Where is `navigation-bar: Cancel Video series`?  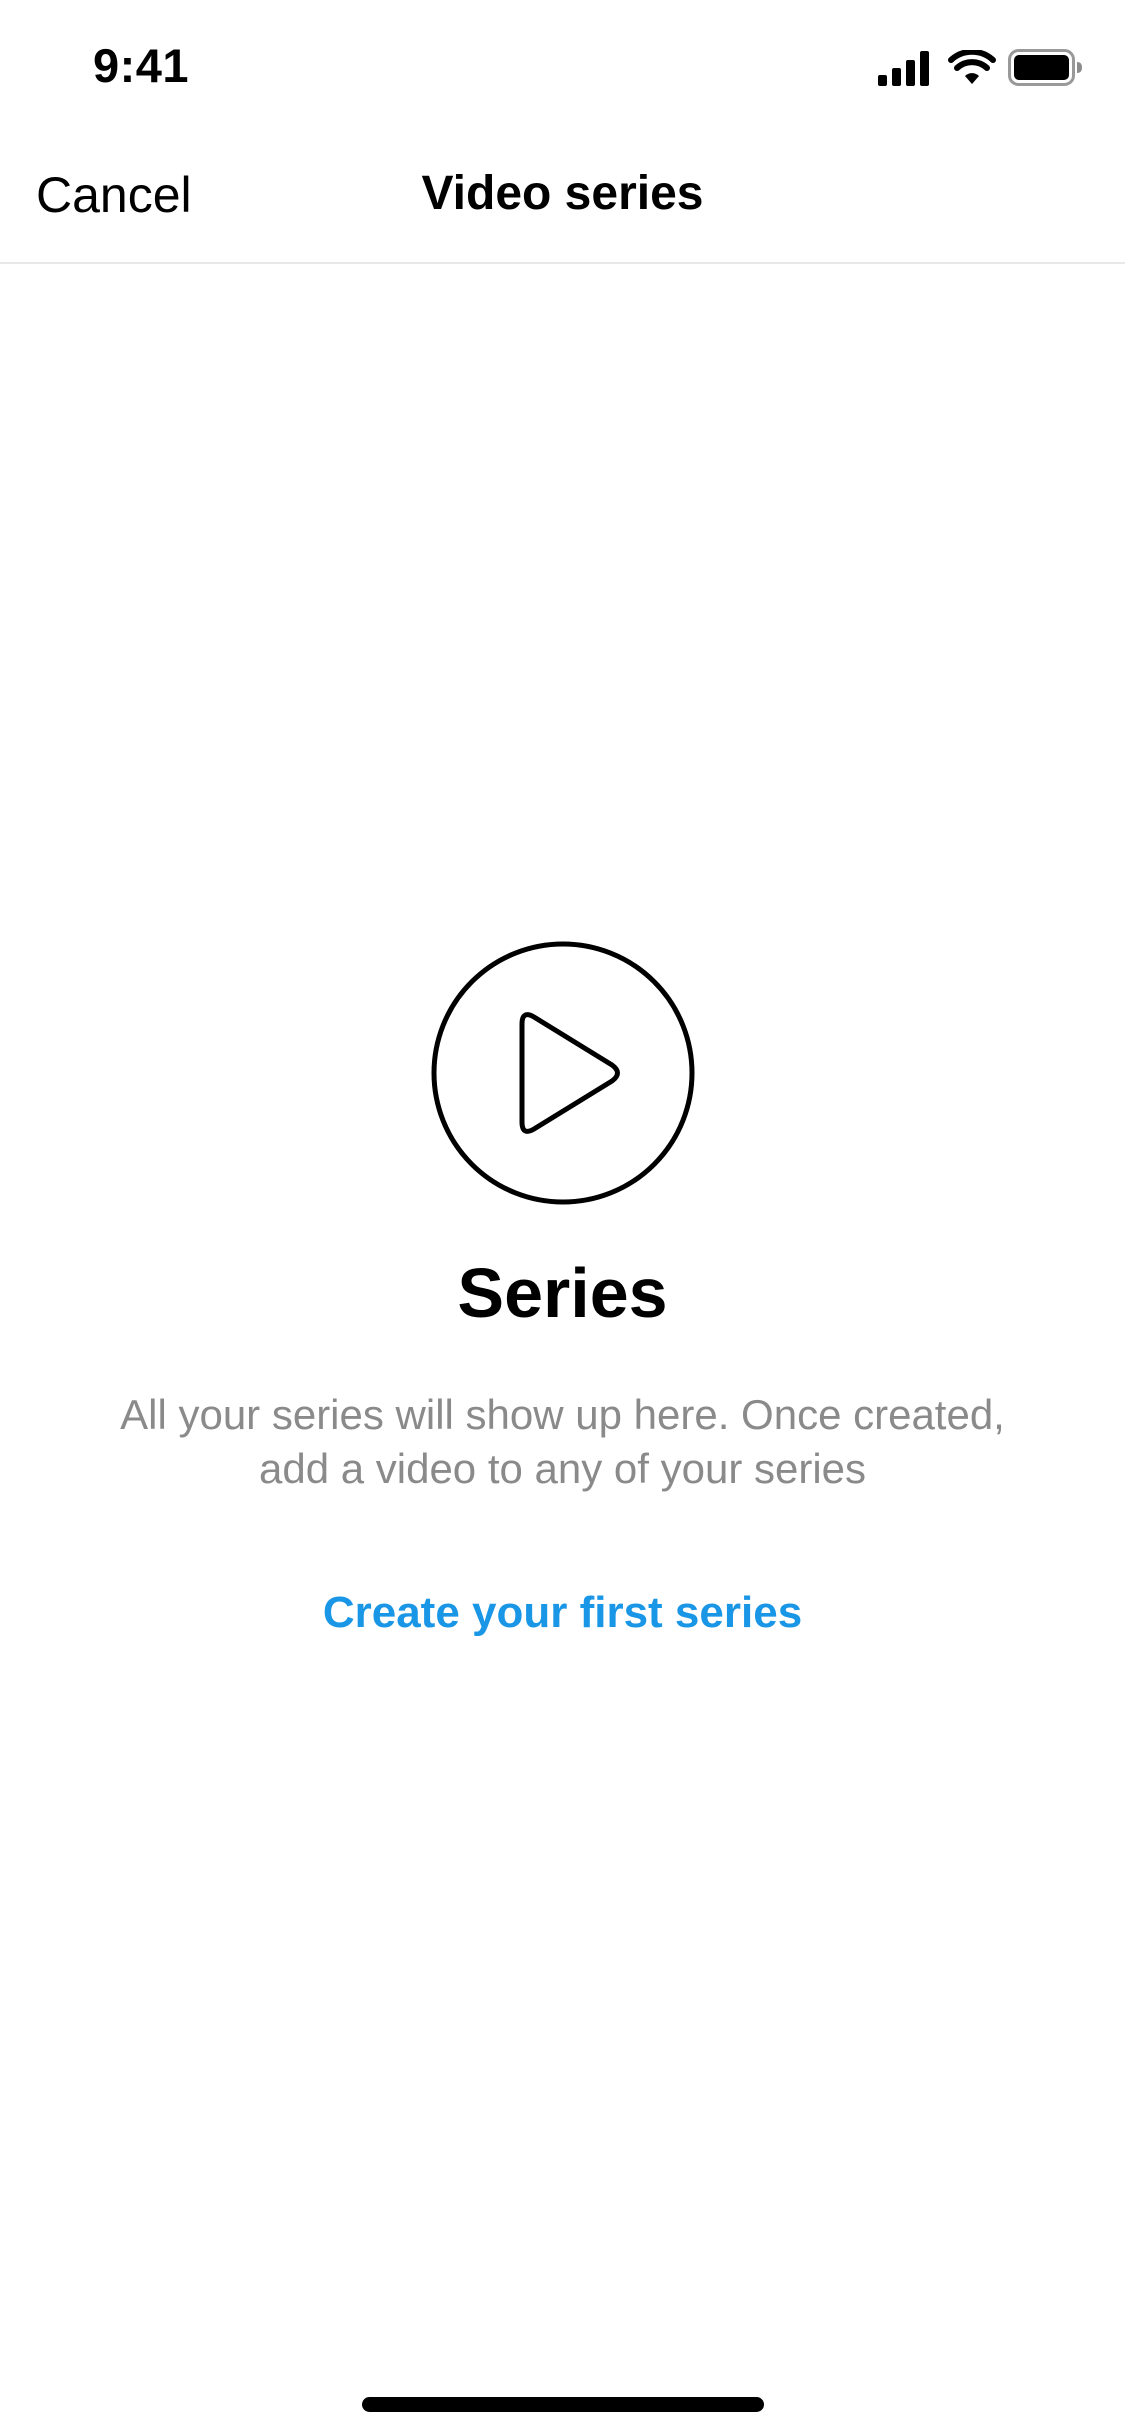
navigation-bar: Cancel Video series is located at coordinates (562, 198).